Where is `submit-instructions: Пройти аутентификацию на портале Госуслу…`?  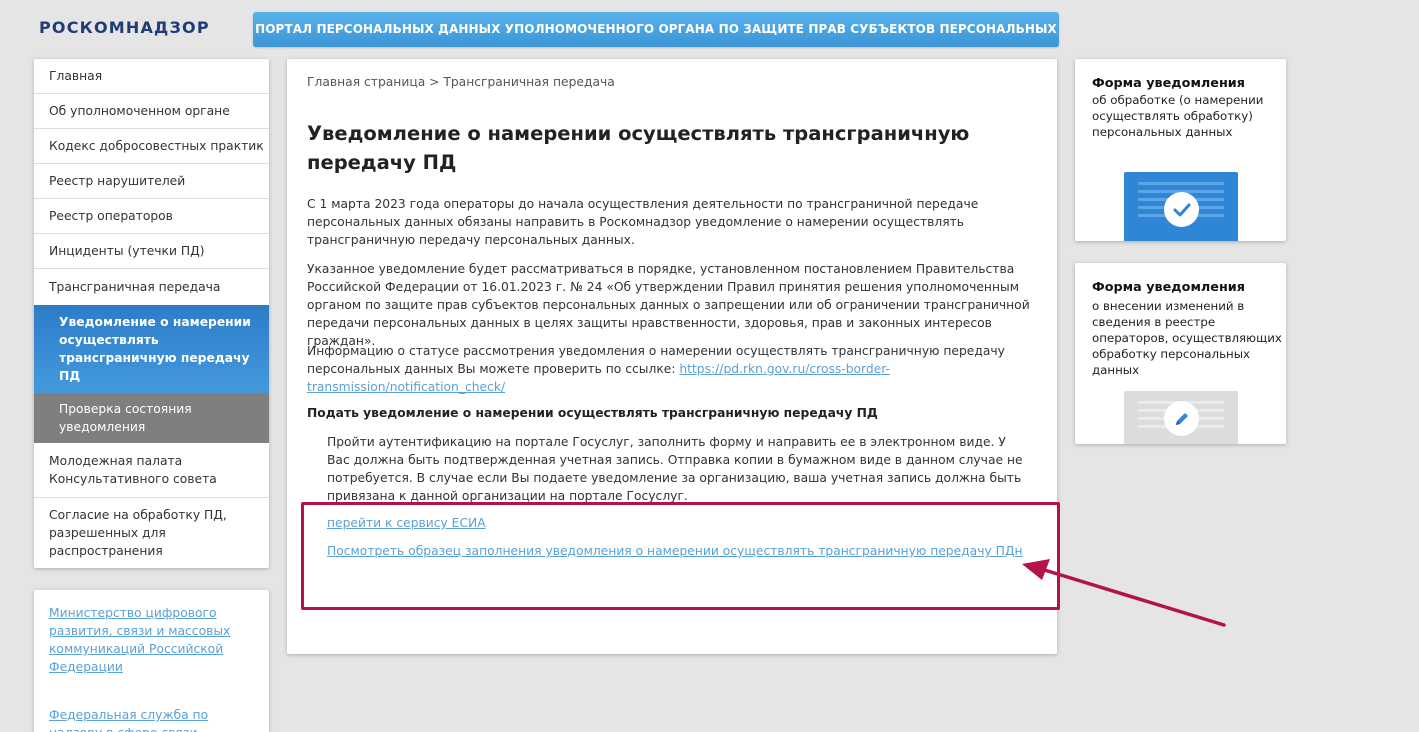
submit-instructions: Пройти аутентификацию на портале Госуслу… is located at coordinates (675, 469).